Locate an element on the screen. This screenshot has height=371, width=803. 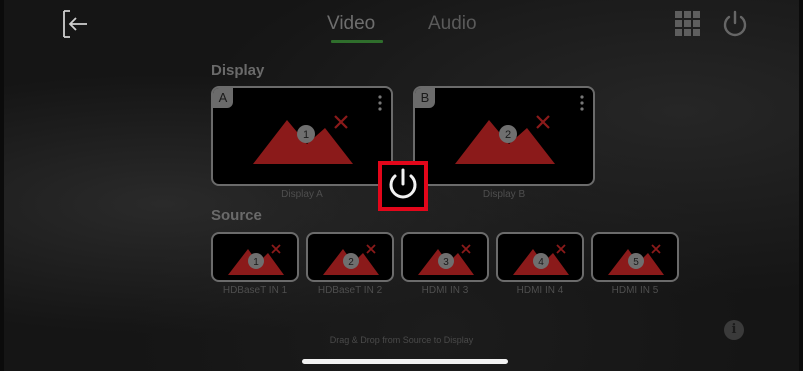
source-number: 1 is located at coordinates (256, 262).